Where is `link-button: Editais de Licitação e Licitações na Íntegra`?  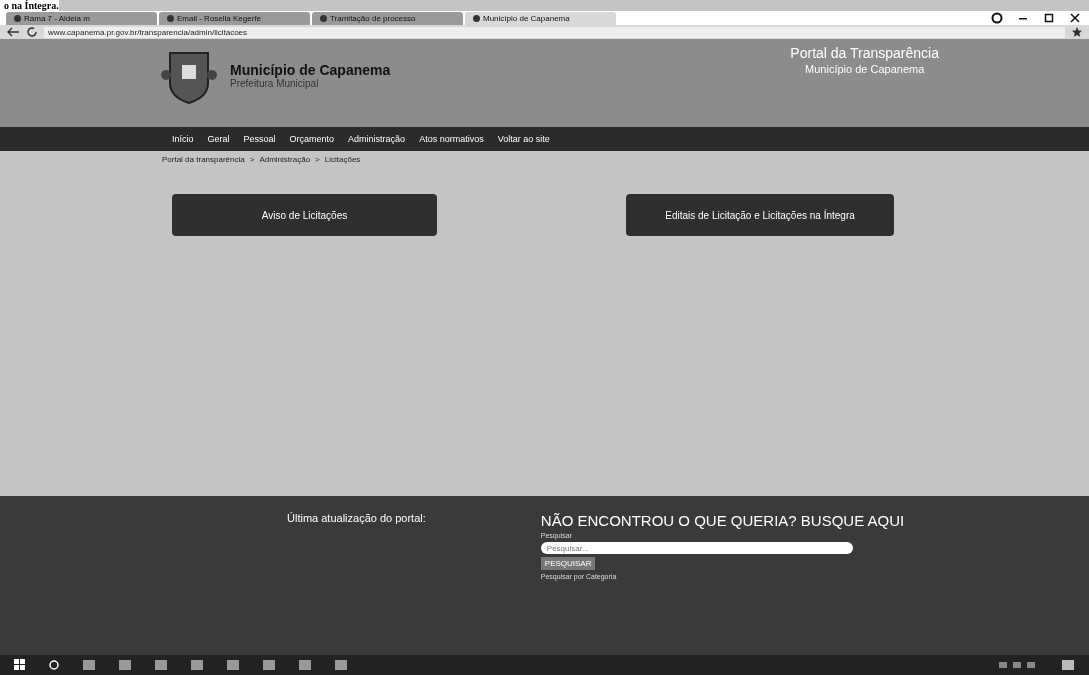 link-button: Editais de Licitação e Licitações na Íntegra is located at coordinates (760, 215).